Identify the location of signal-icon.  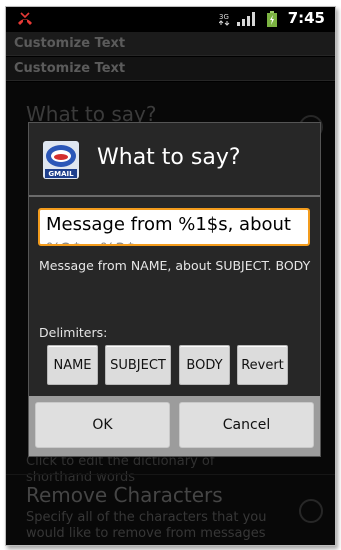
(246, 19).